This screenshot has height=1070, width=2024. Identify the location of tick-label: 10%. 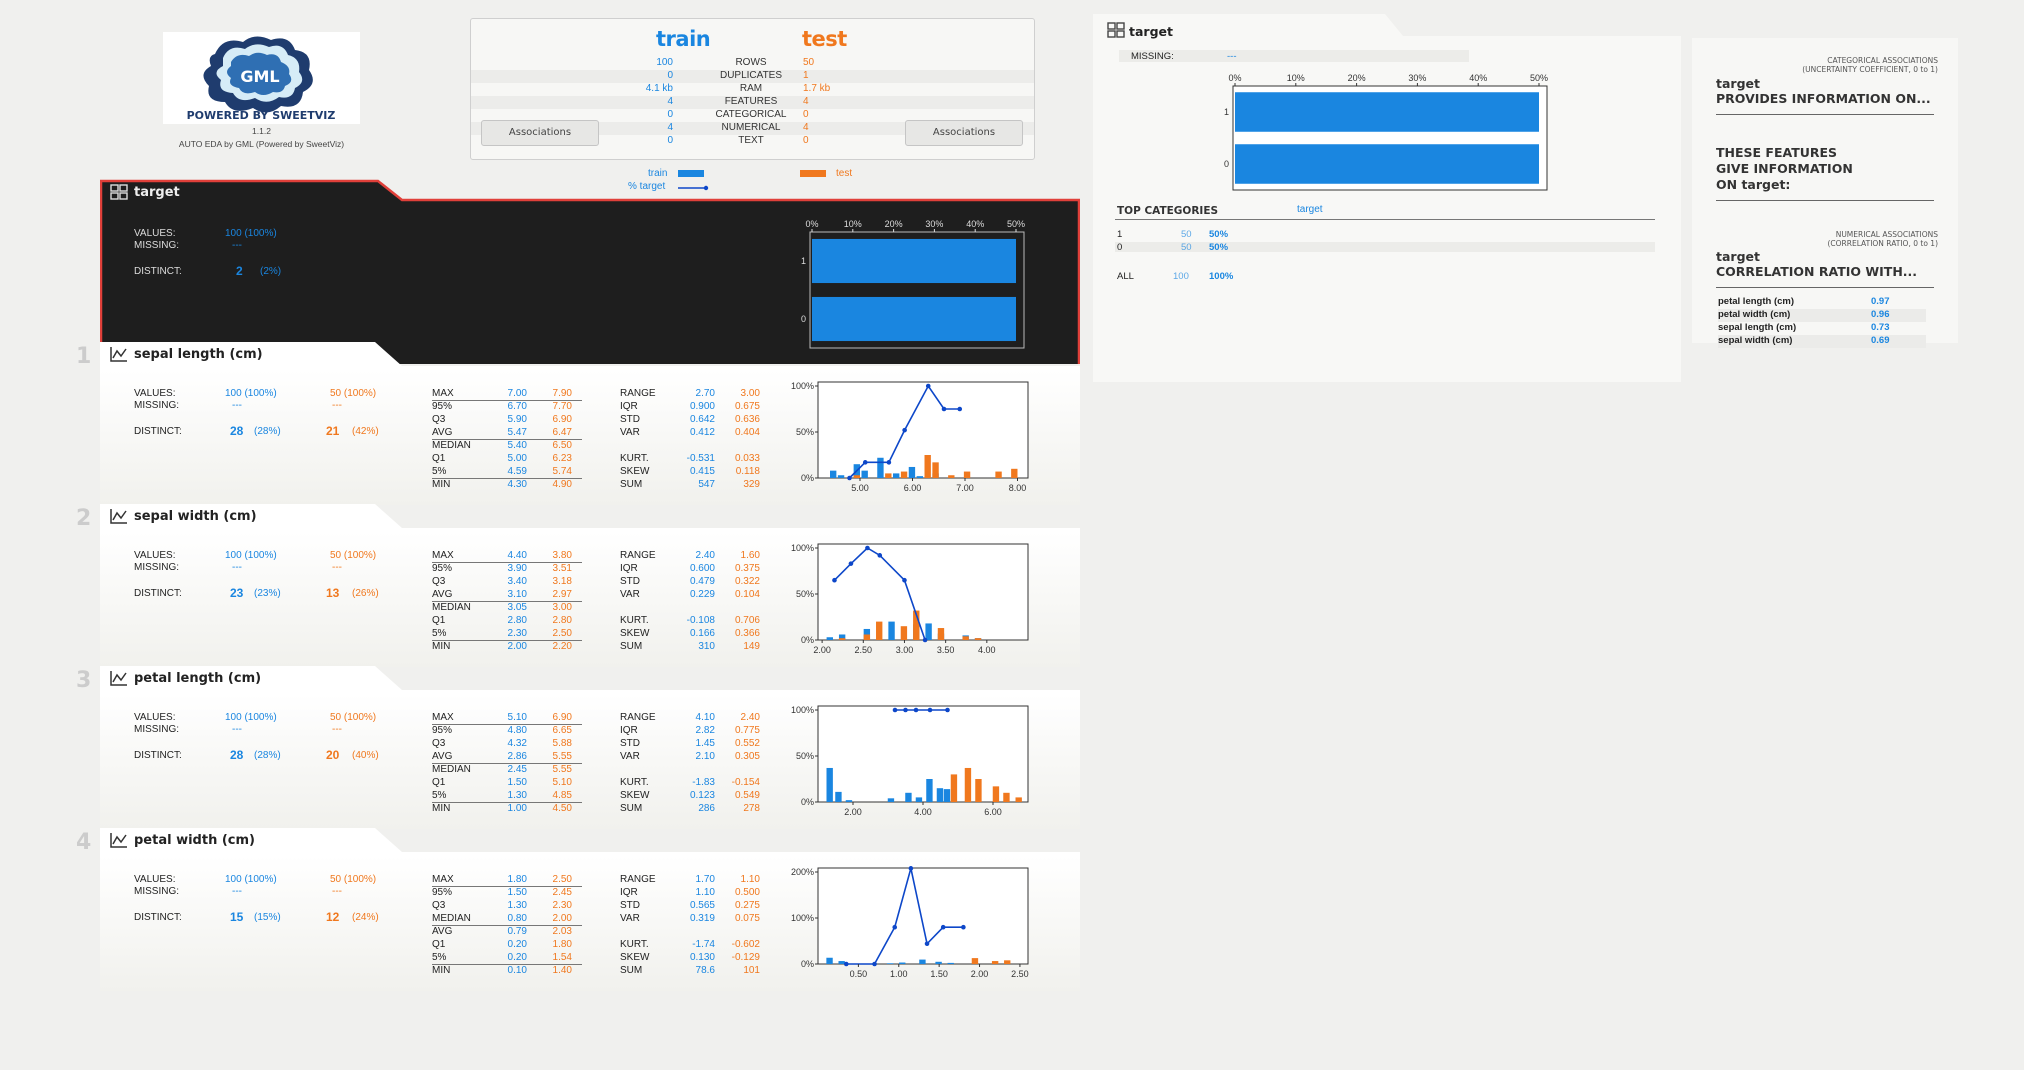
(853, 224).